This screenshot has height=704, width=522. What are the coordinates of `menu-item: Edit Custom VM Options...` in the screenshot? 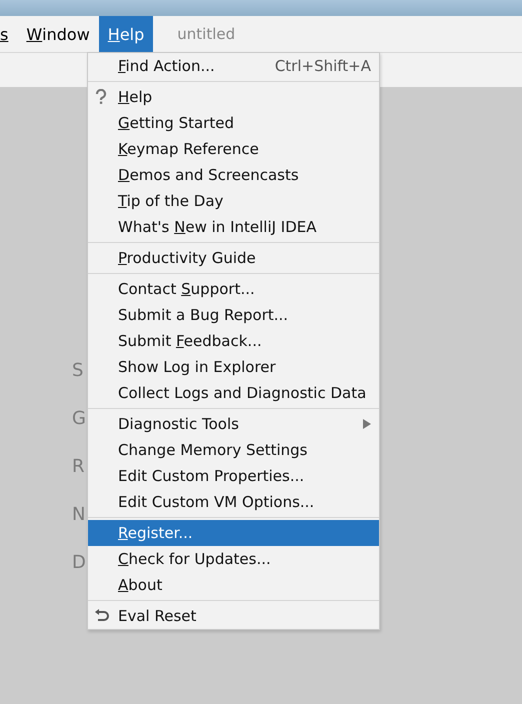 It's located at (233, 502).